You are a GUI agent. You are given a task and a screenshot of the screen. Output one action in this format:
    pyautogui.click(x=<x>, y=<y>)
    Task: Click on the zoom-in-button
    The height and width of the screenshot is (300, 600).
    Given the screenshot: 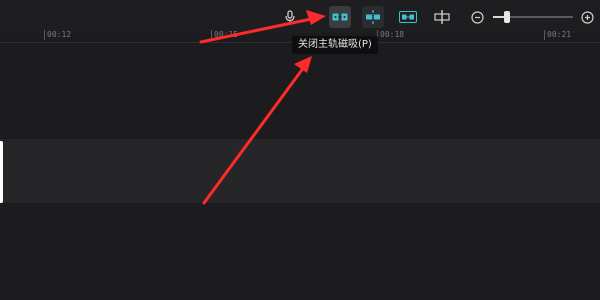 What is the action you would take?
    pyautogui.click(x=587, y=17)
    